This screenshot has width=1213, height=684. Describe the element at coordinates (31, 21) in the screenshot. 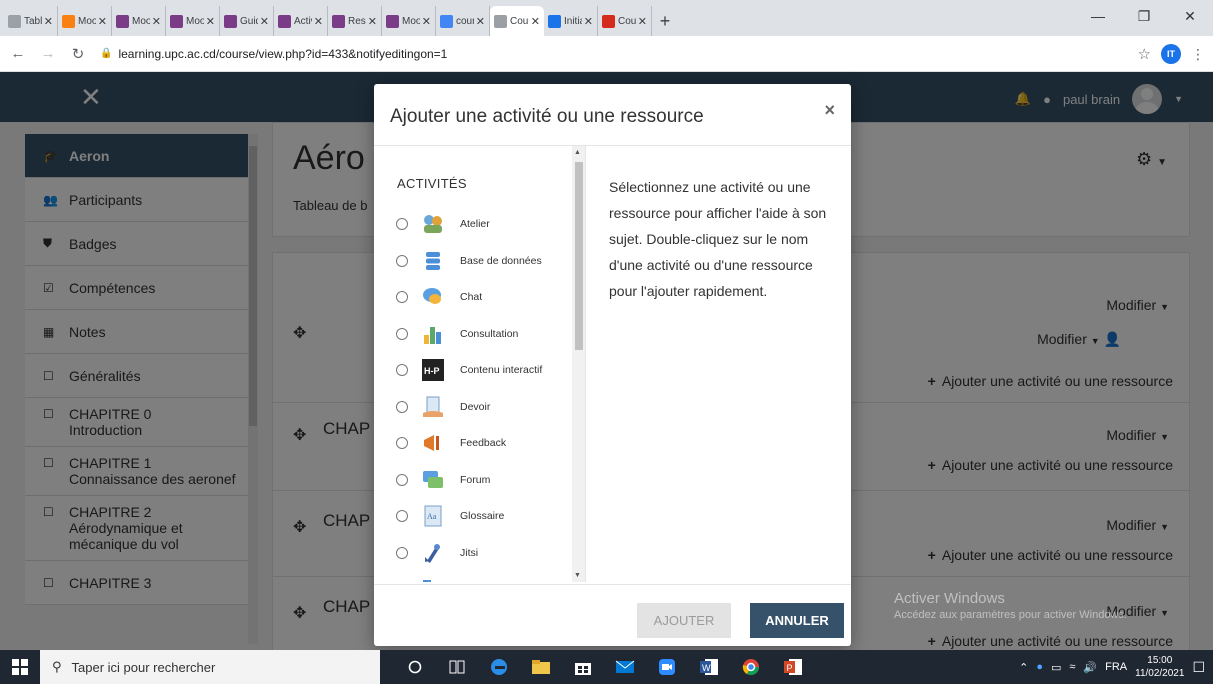

I see `browser-tab: Table✕` at that location.